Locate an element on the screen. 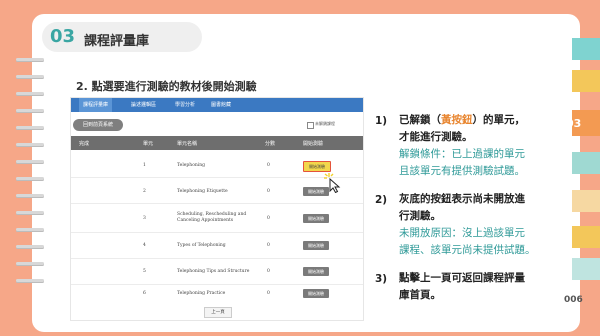 Image resolution: width=600 pixels, height=336 pixels. note-1-text-c: 才能進行測驗。 is located at coordinates (436, 137).